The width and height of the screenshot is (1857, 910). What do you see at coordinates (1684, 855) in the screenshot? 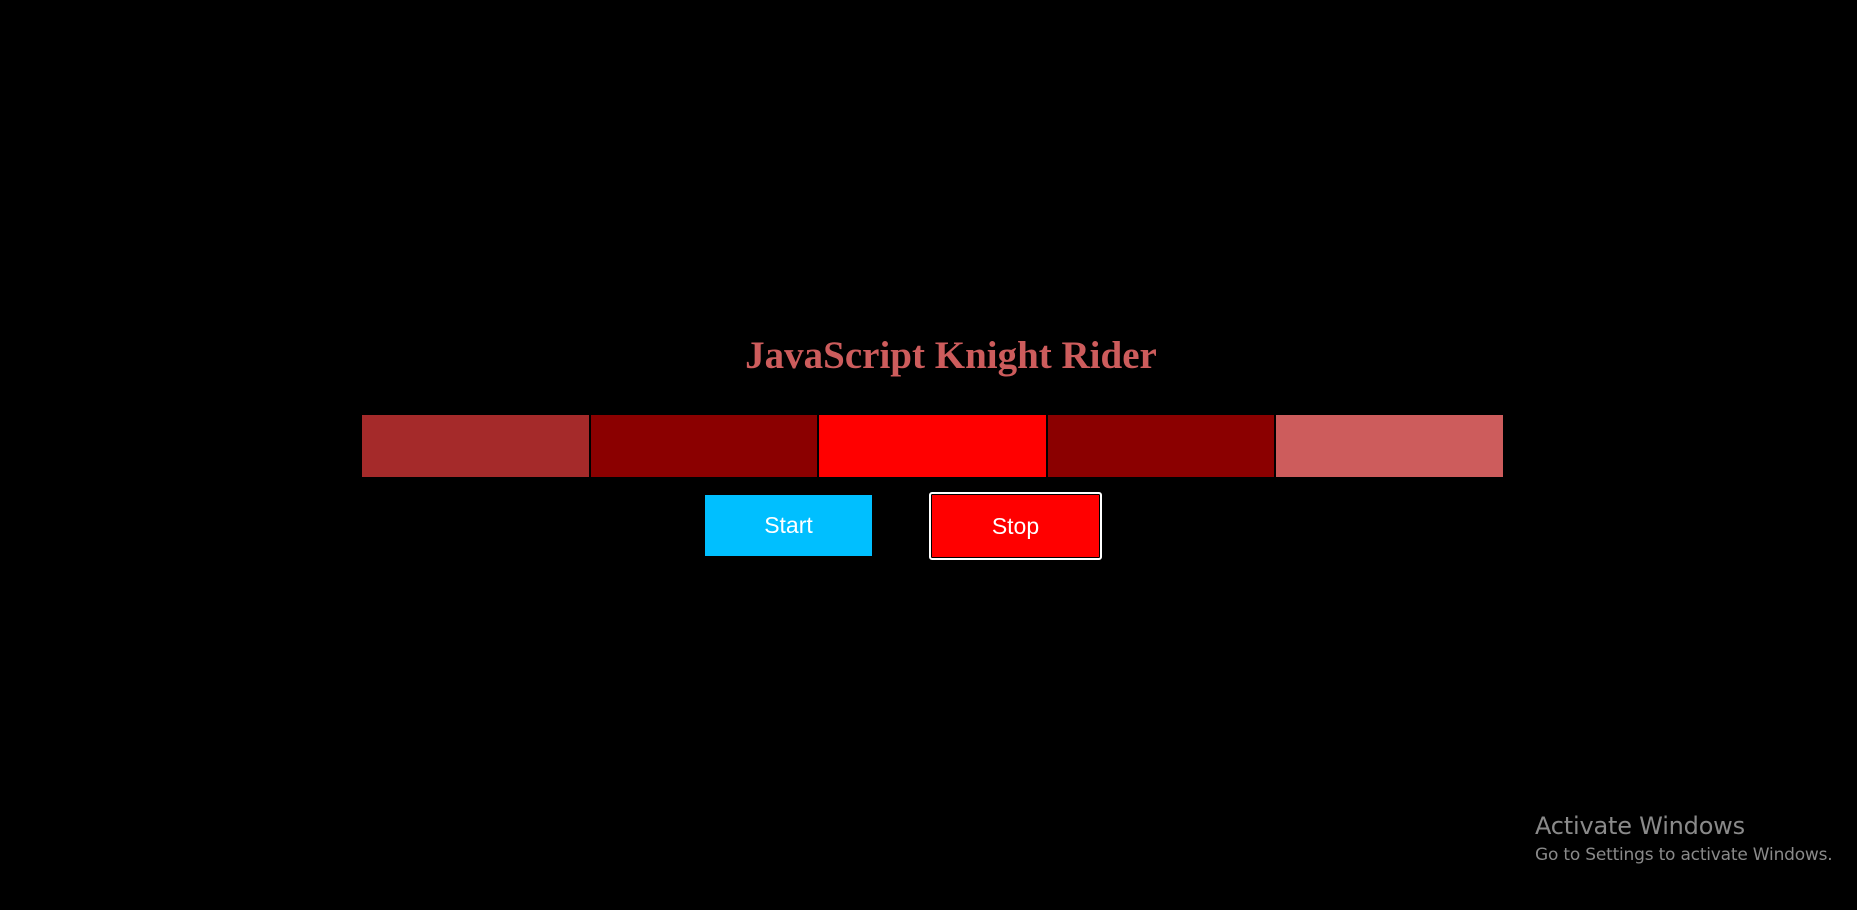
I see `watermark-subtitle: Go to Settings to activate Windows.` at bounding box center [1684, 855].